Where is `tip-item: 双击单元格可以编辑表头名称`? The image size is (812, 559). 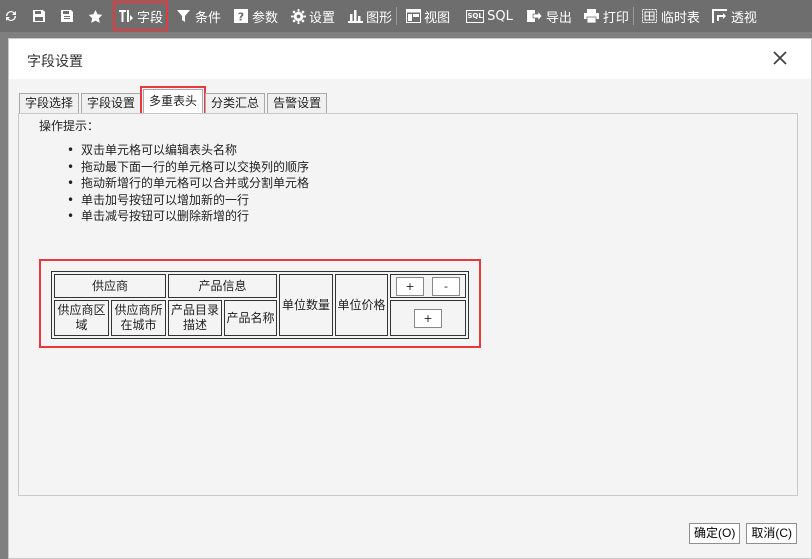 tip-item: 双击单元格可以编辑表头名称 is located at coordinates (188, 150).